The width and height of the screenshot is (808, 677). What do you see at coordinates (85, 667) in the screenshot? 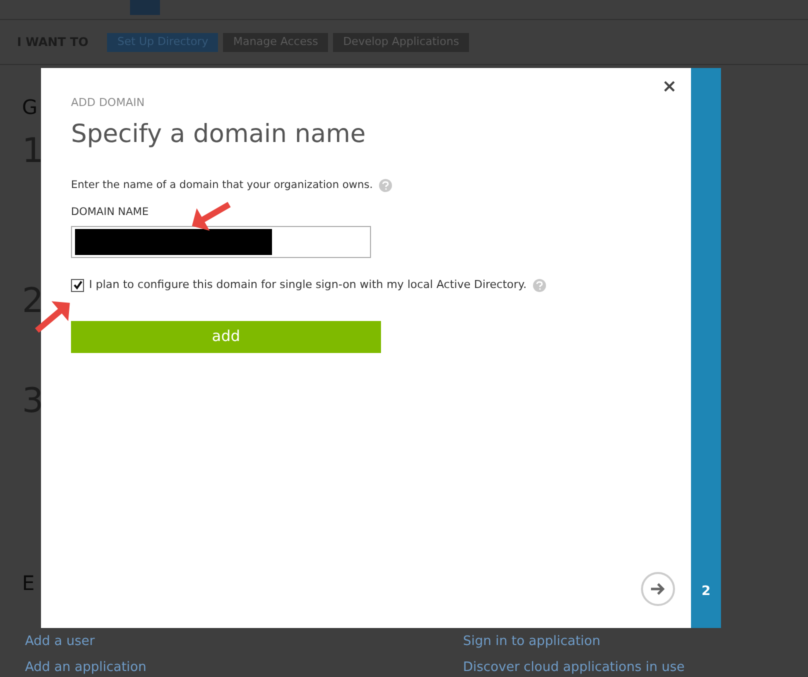
I see `link: Add an application` at bounding box center [85, 667].